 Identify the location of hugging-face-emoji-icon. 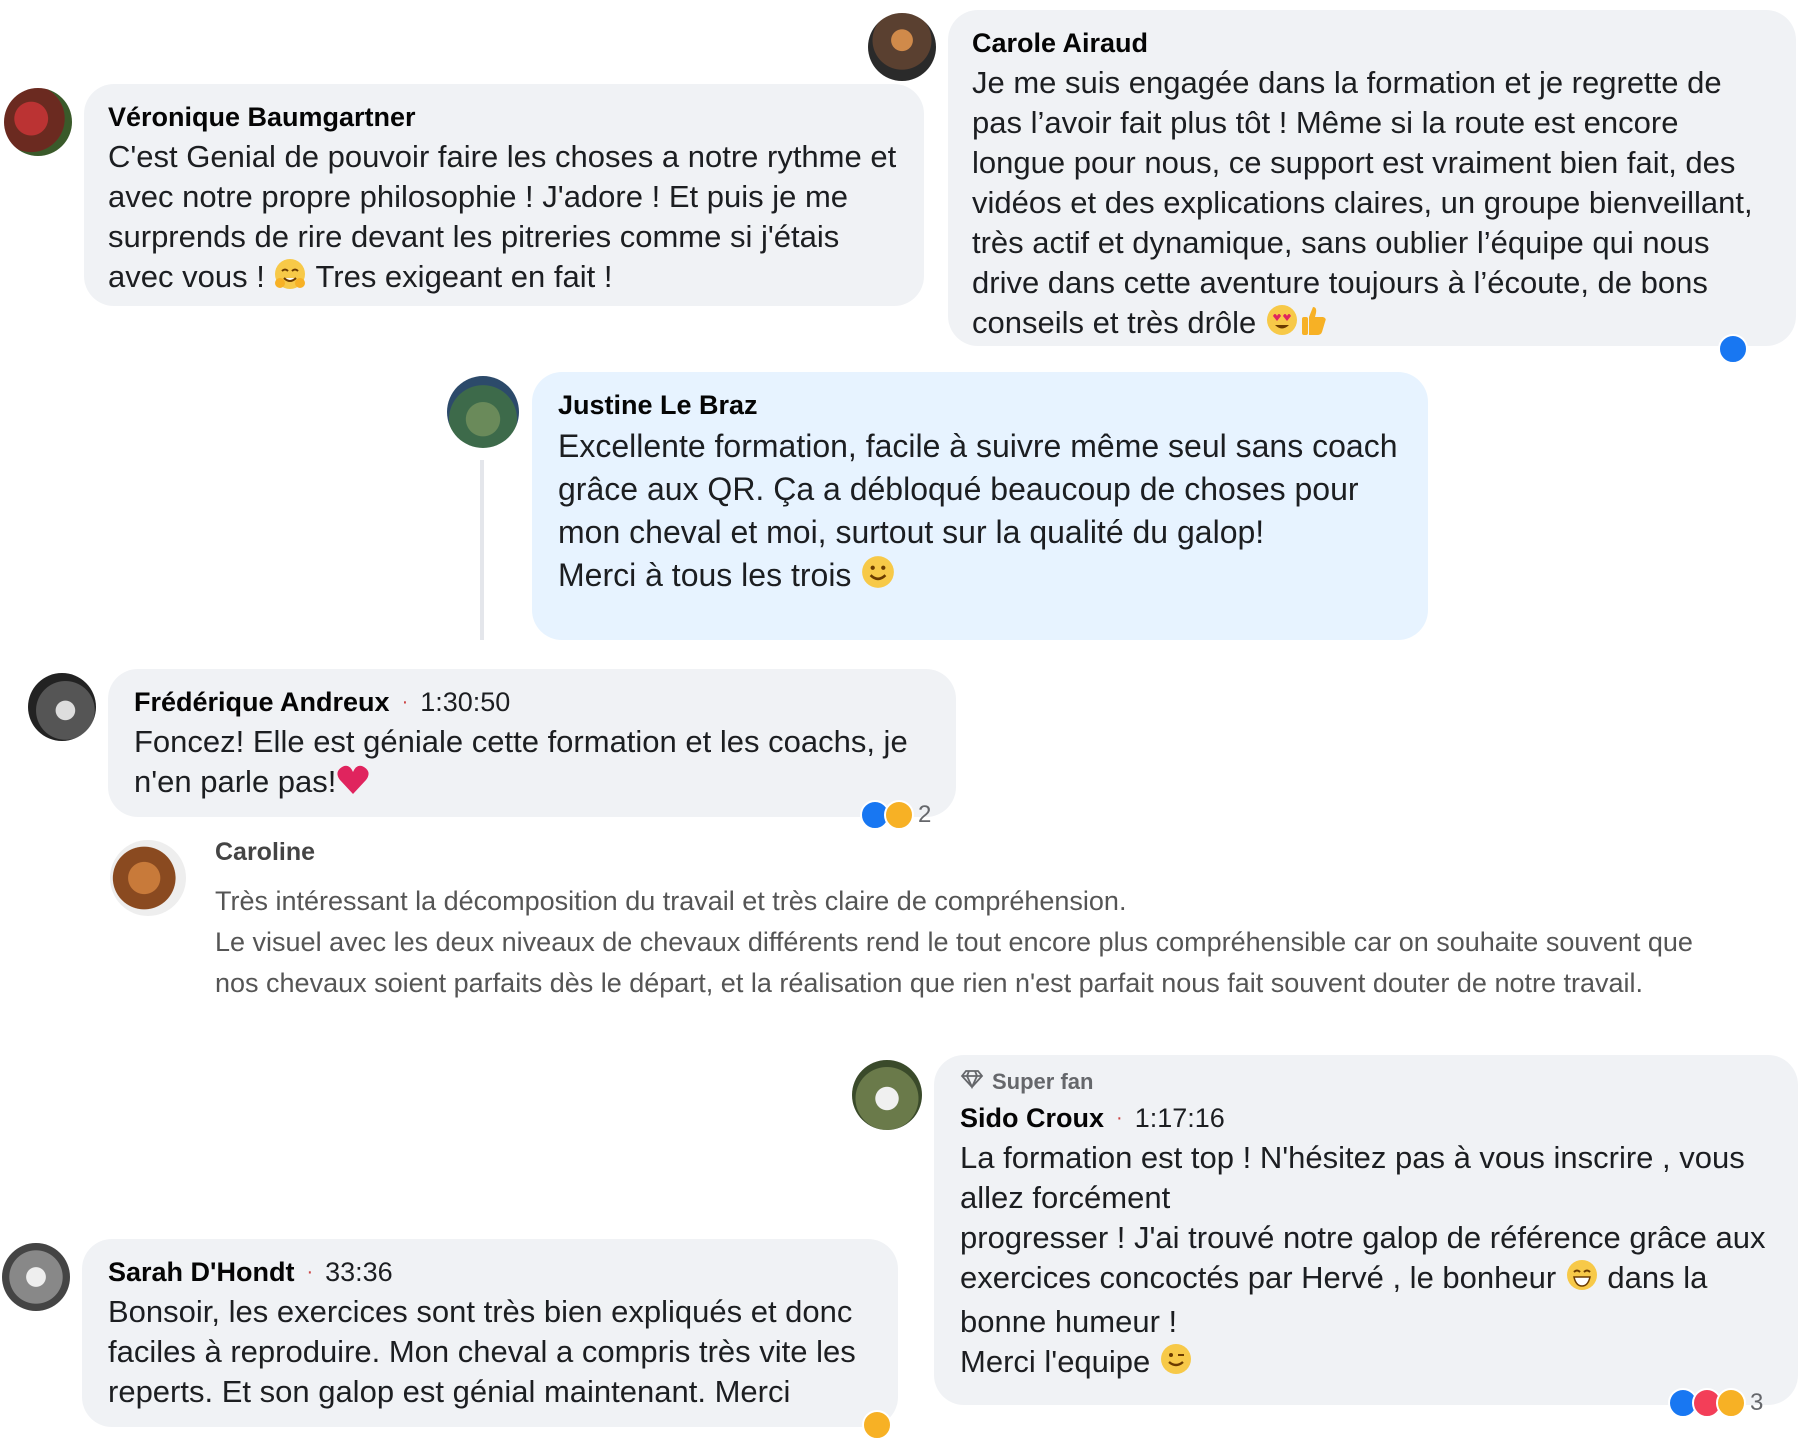
(290, 279).